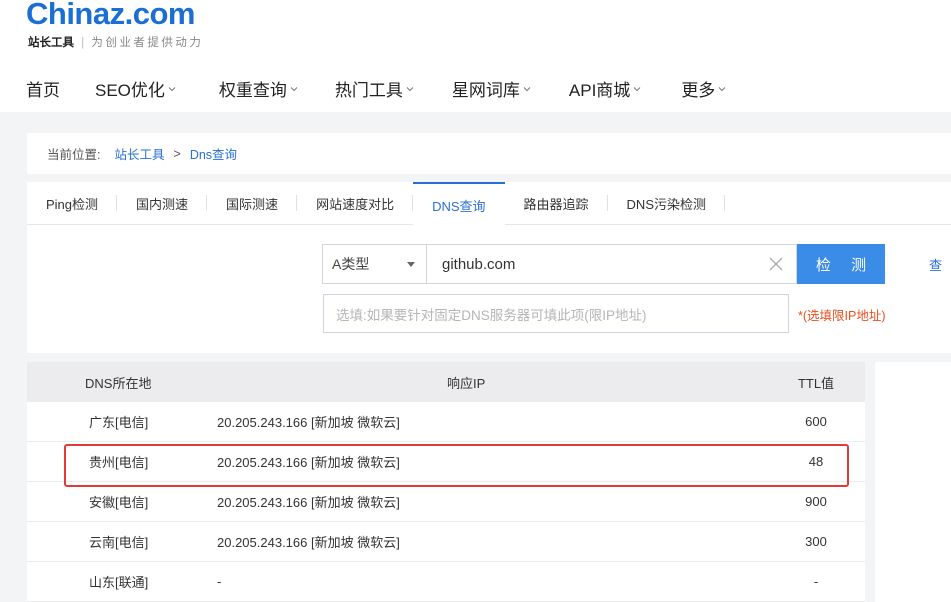  What do you see at coordinates (816, 421) in the screenshot?
I see `cell-ttl: 600` at bounding box center [816, 421].